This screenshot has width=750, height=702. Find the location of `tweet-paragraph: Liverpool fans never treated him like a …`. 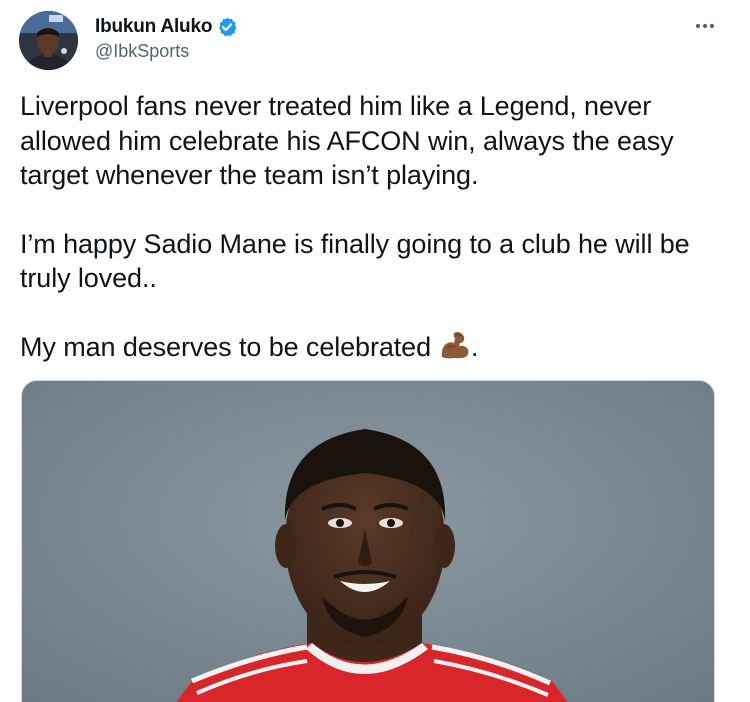

tweet-paragraph: Liverpool fans never treated him like a … is located at coordinates (347, 140).